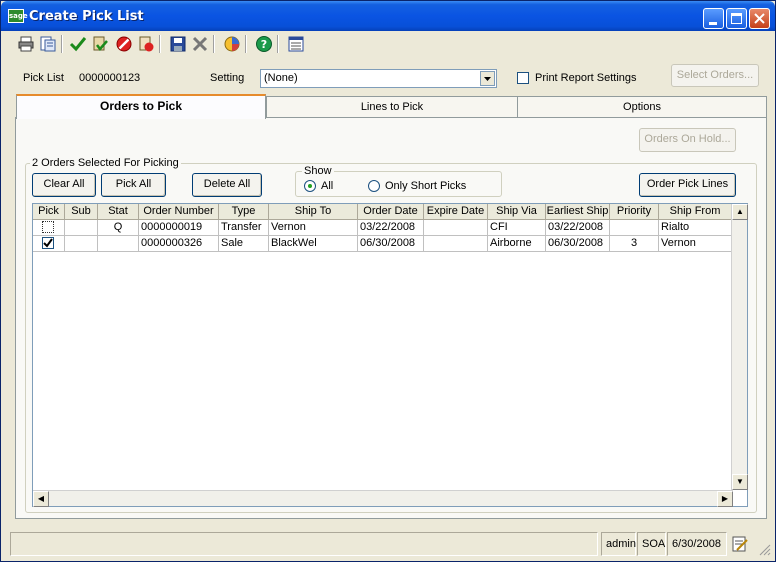  Describe the element at coordinates (391, 228) in the screenshot. I see `order-date-cell: 03/22/2008` at that location.